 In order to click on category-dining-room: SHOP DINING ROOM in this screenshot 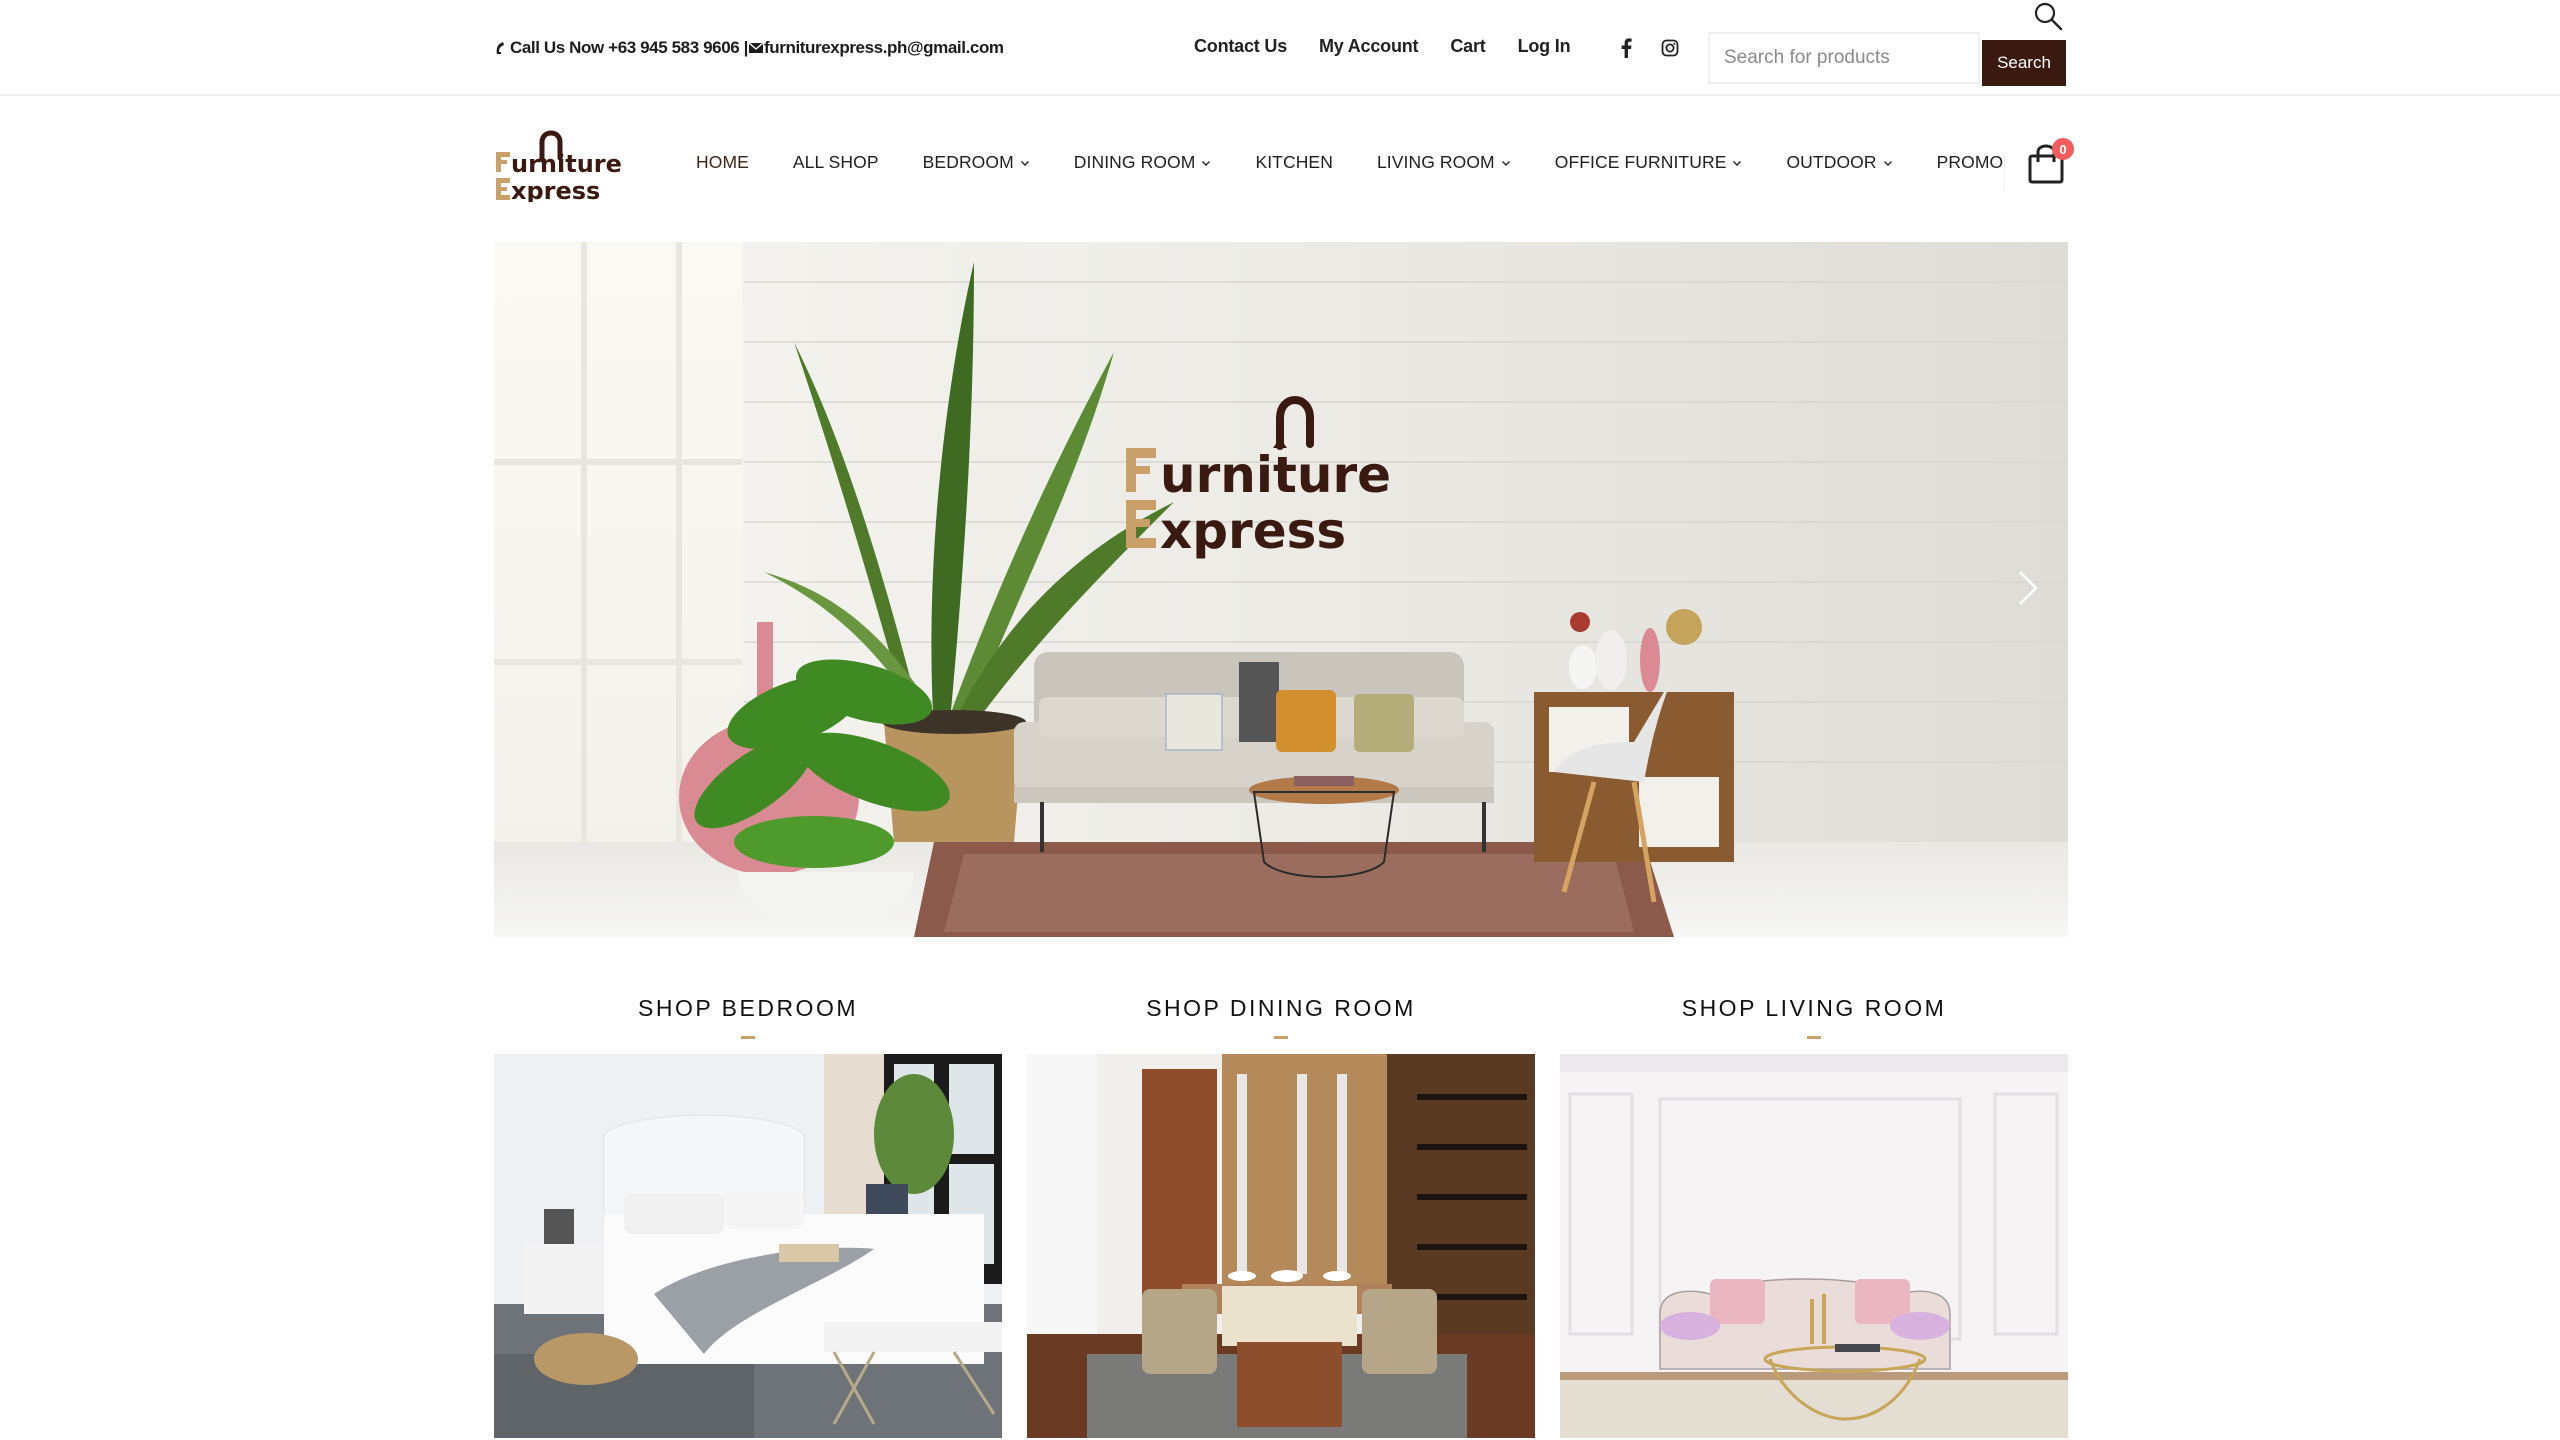, I will do `click(1281, 1214)`.